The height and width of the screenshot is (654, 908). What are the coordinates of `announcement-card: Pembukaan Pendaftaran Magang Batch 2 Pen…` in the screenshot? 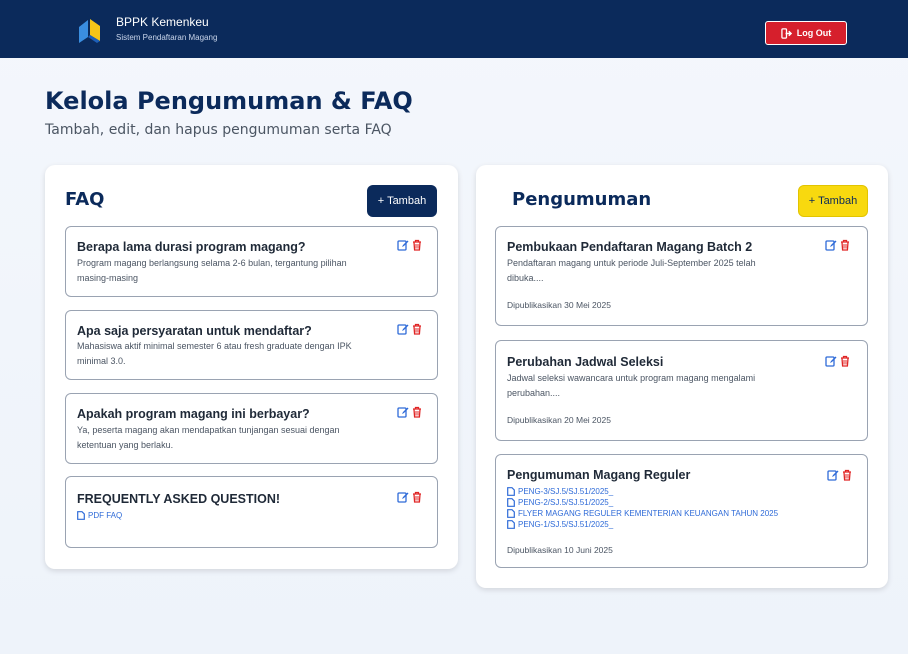 It's located at (681, 276).